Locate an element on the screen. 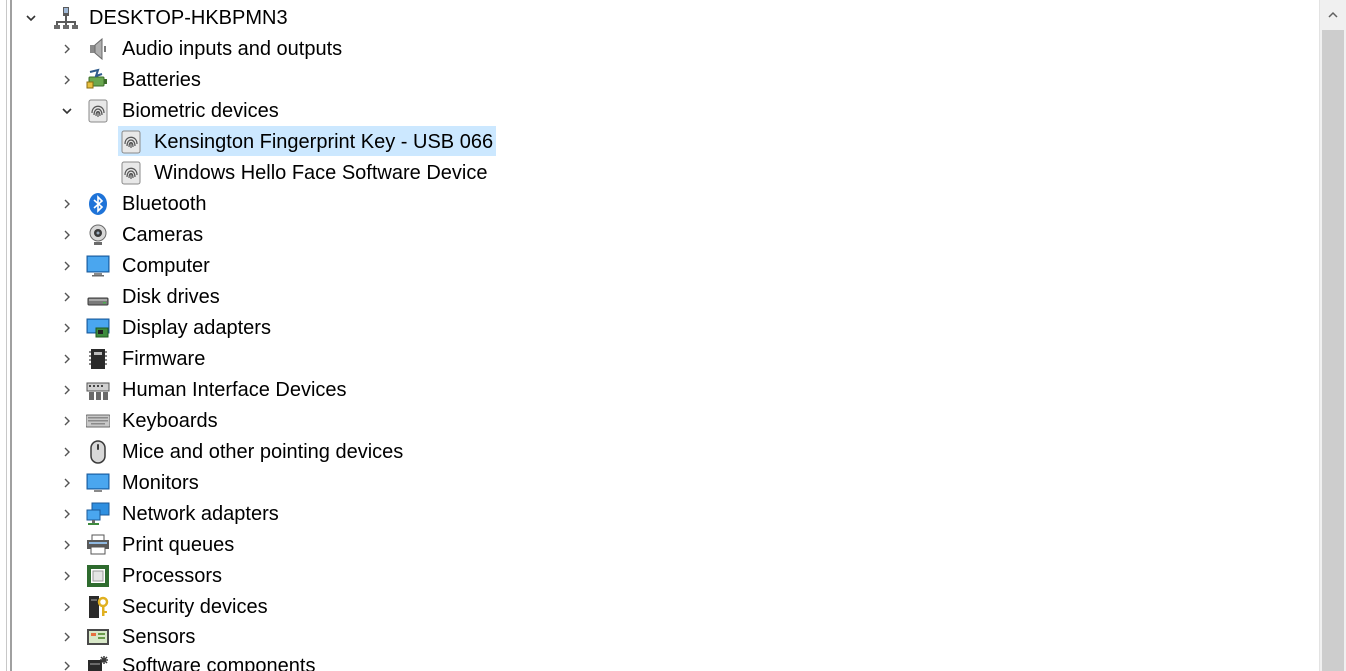 This screenshot has width=1346, height=671. tree-item-label: Print queues is located at coordinates (178, 545).